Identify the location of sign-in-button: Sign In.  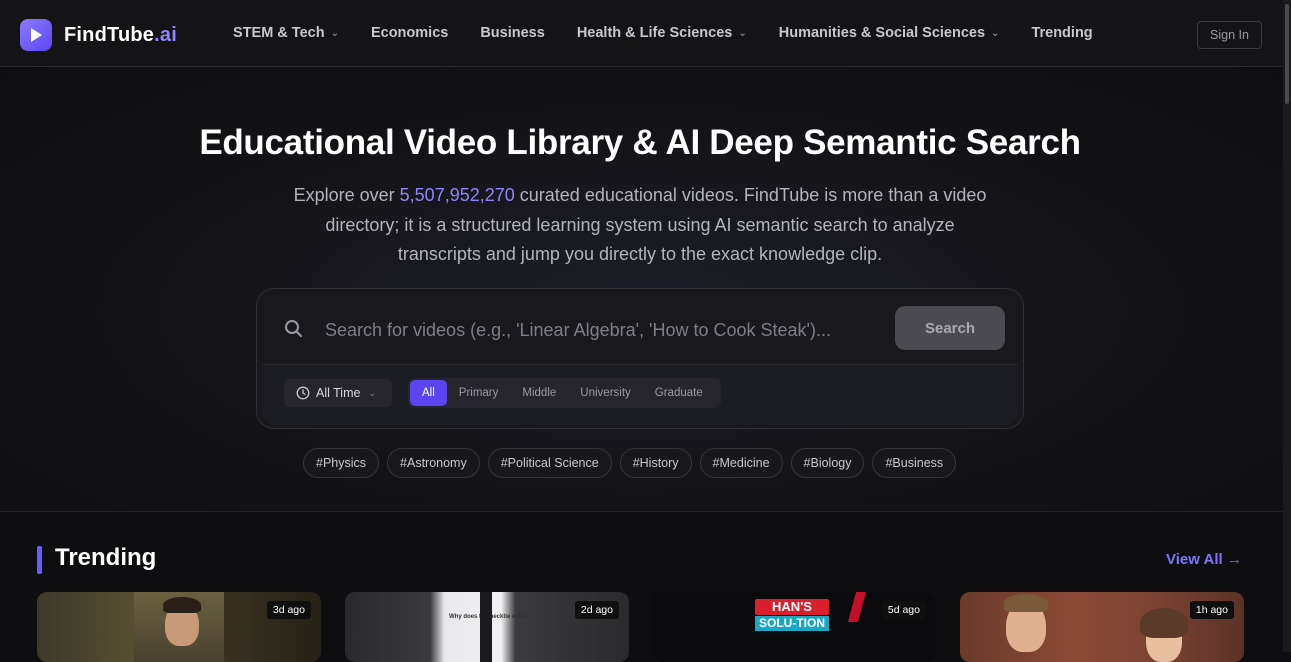
(1229, 35).